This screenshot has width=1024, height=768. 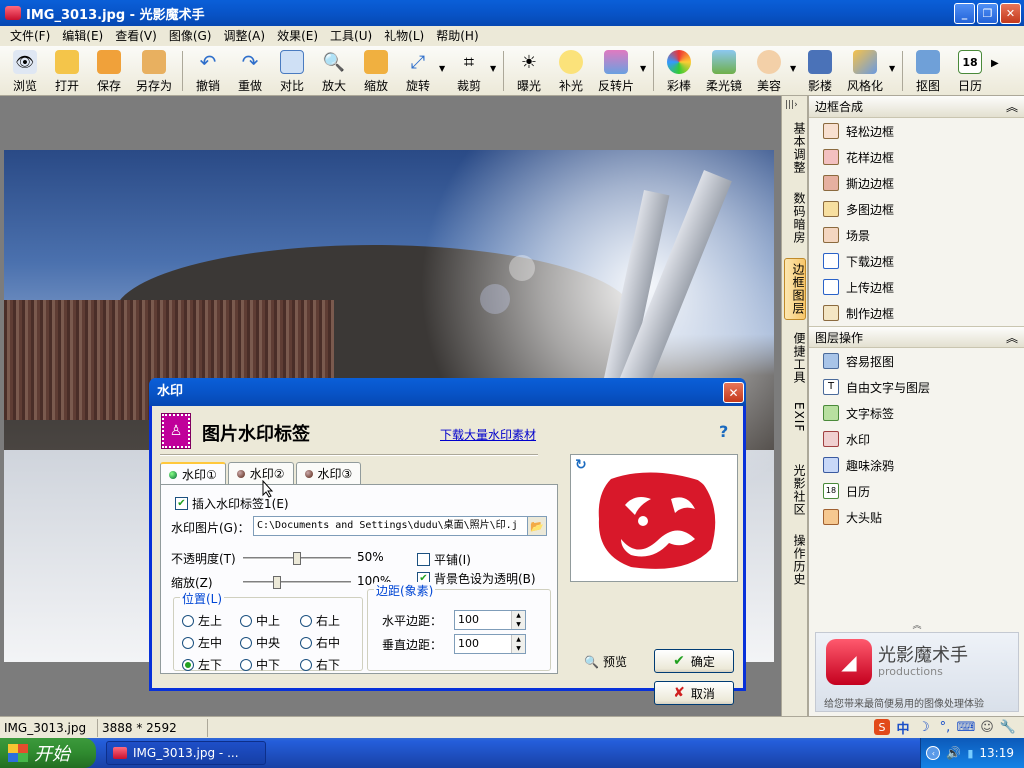 What do you see at coordinates (244, 36) in the screenshot?
I see `menu-adjust: 调整(A)` at bounding box center [244, 36].